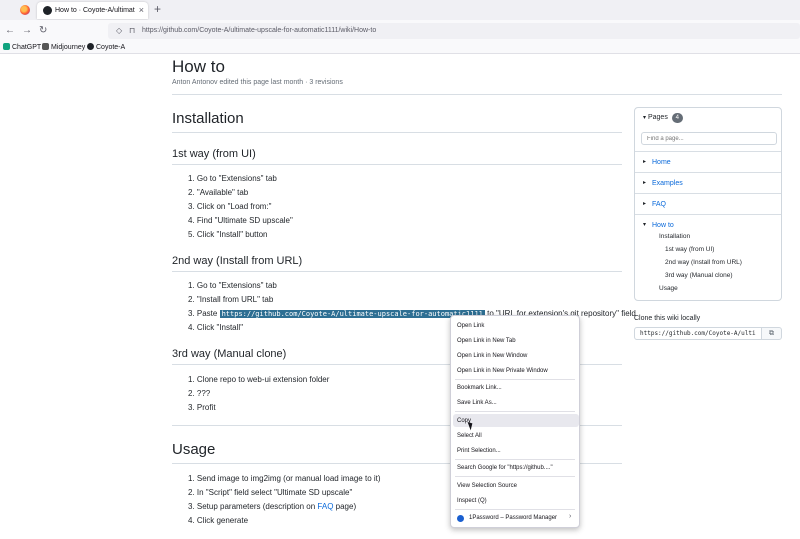  I want to click on faq-link: FAQ, so click(325, 506).